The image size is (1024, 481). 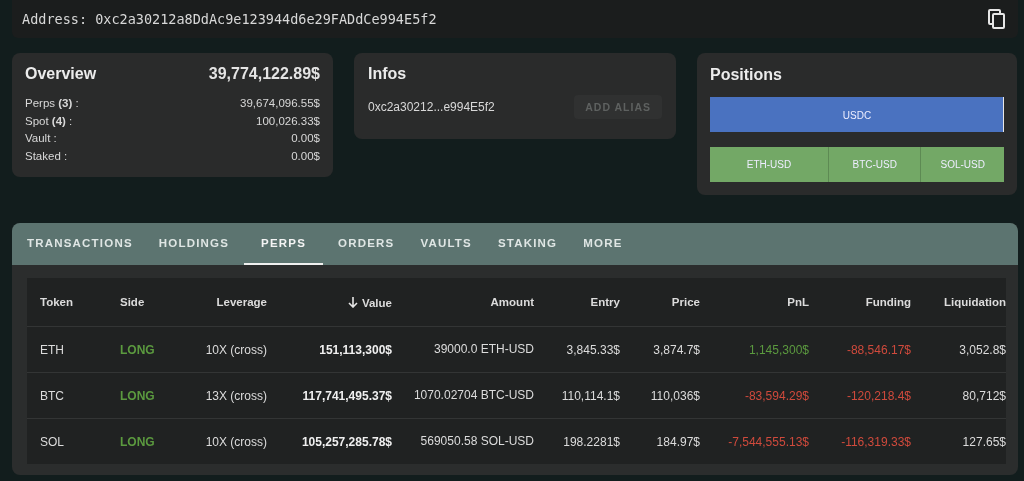 What do you see at coordinates (229, 19) in the screenshot?
I see `address-text: Address: 0xc2a30212a8DdAc9e123944d6e29FADdCe994E5f2` at bounding box center [229, 19].